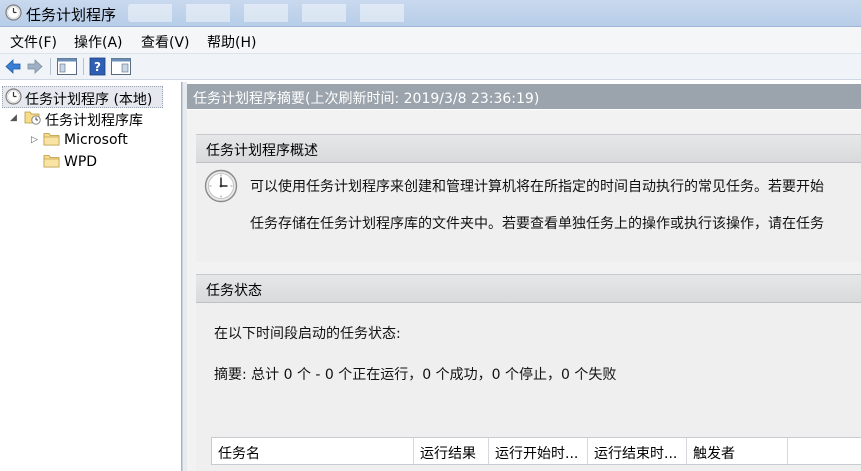 The width and height of the screenshot is (861, 471). I want to click on column-label: 运行结果, so click(448, 454).